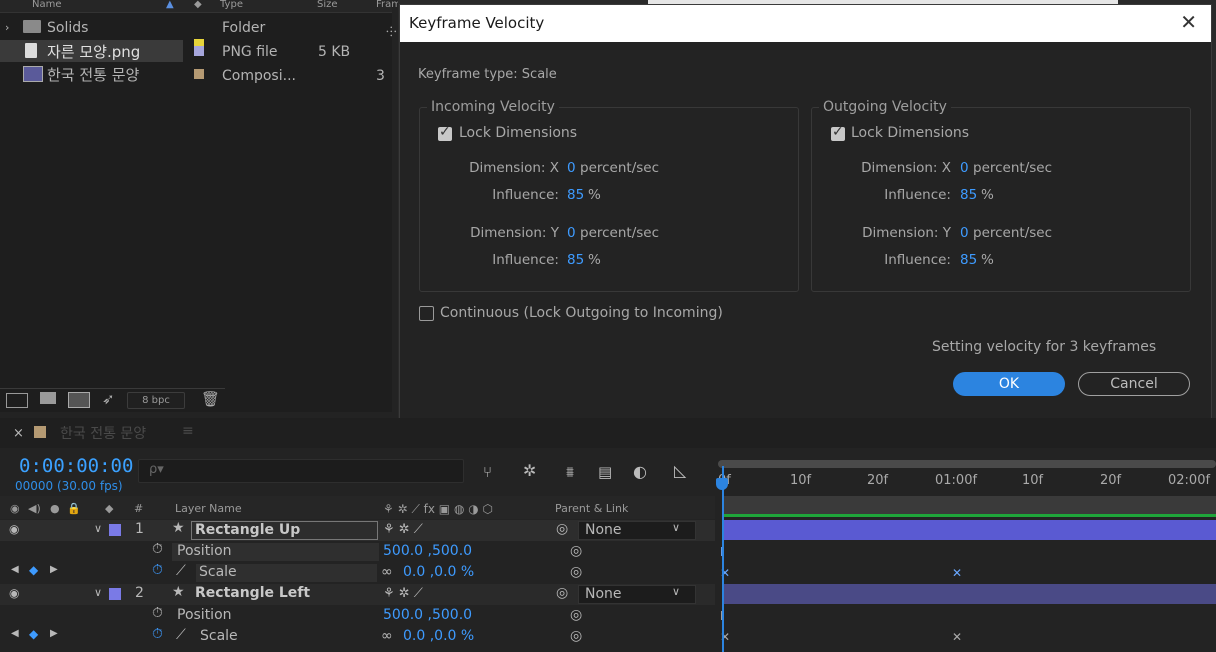 This screenshot has height=652, width=1216. I want to click on cancel-button: Cancel, so click(1134, 384).